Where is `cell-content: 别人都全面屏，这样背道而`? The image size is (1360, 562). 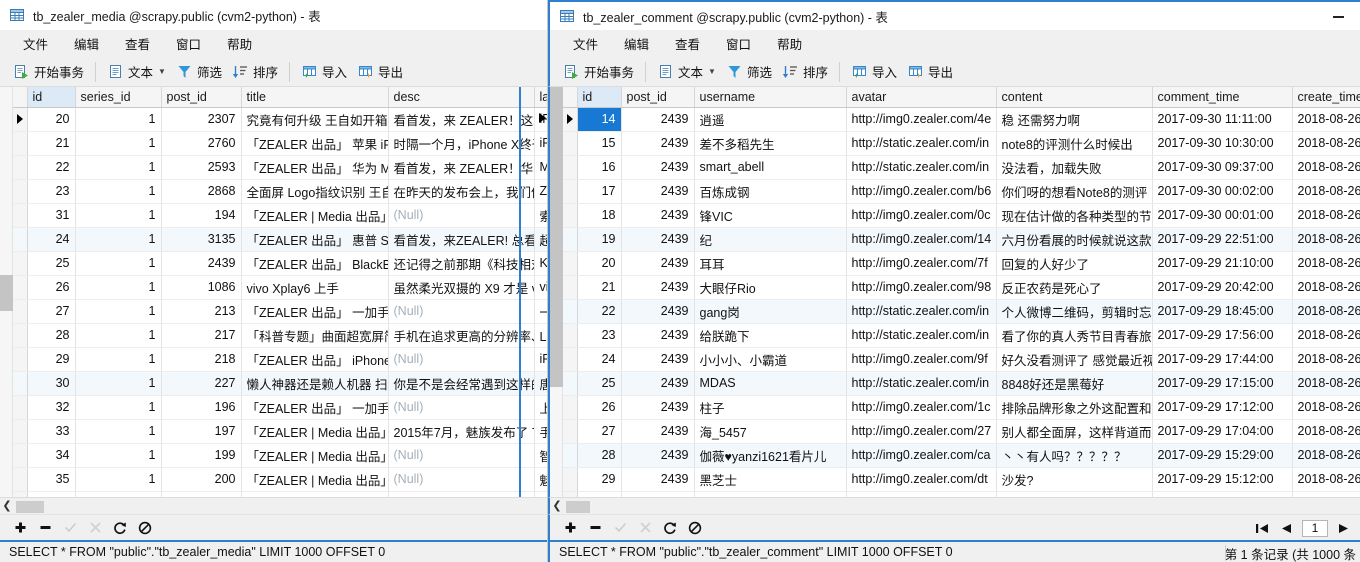
cell-content: 别人都全面屏，这样背道而 is located at coordinates (1074, 431).